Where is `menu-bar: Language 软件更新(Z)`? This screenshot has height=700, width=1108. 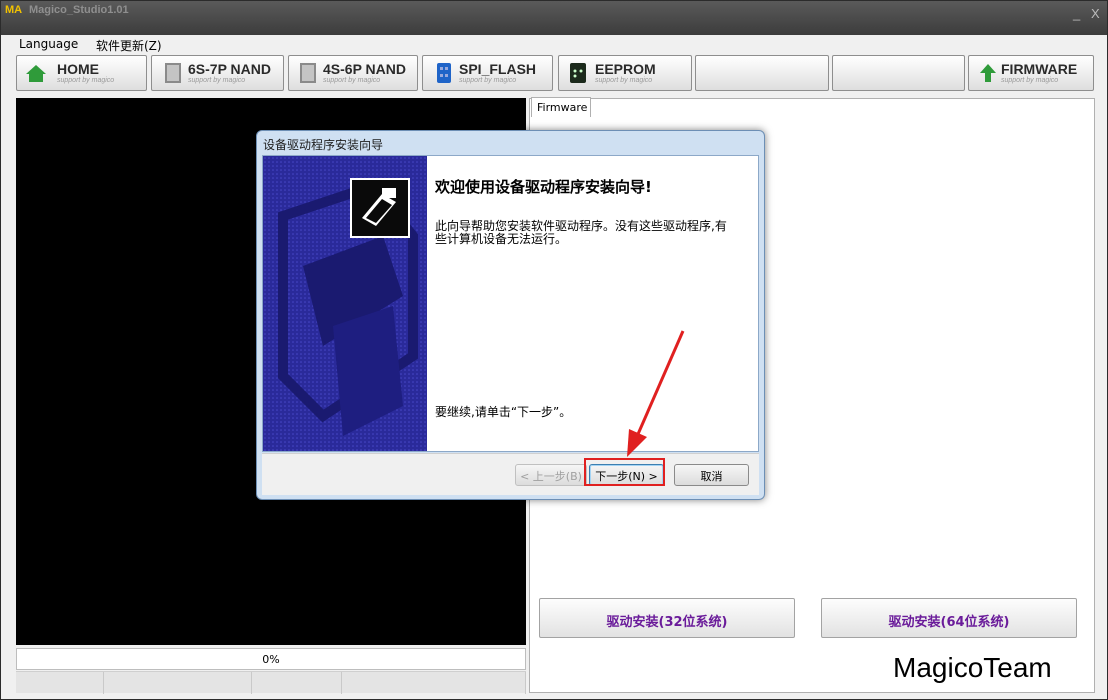
menu-bar: Language 软件更新(Z) is located at coordinates (554, 45).